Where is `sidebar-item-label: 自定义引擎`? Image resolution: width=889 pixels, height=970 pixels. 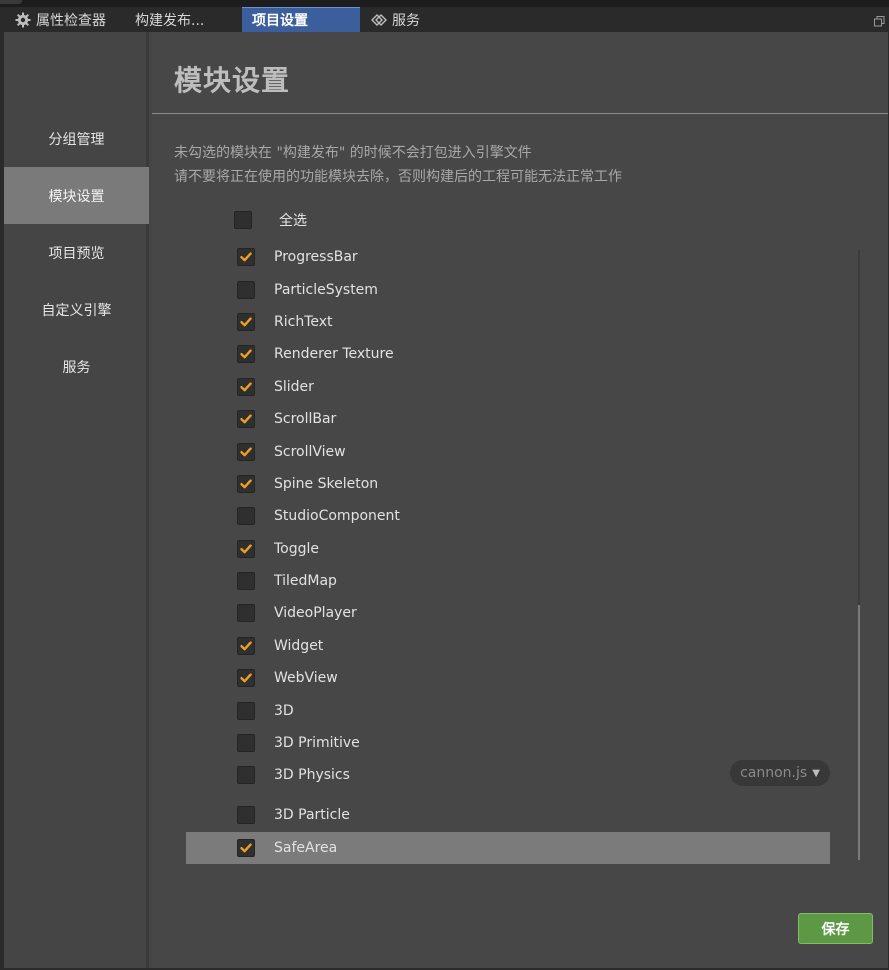
sidebar-item-label: 自定义引擎 is located at coordinates (76, 310).